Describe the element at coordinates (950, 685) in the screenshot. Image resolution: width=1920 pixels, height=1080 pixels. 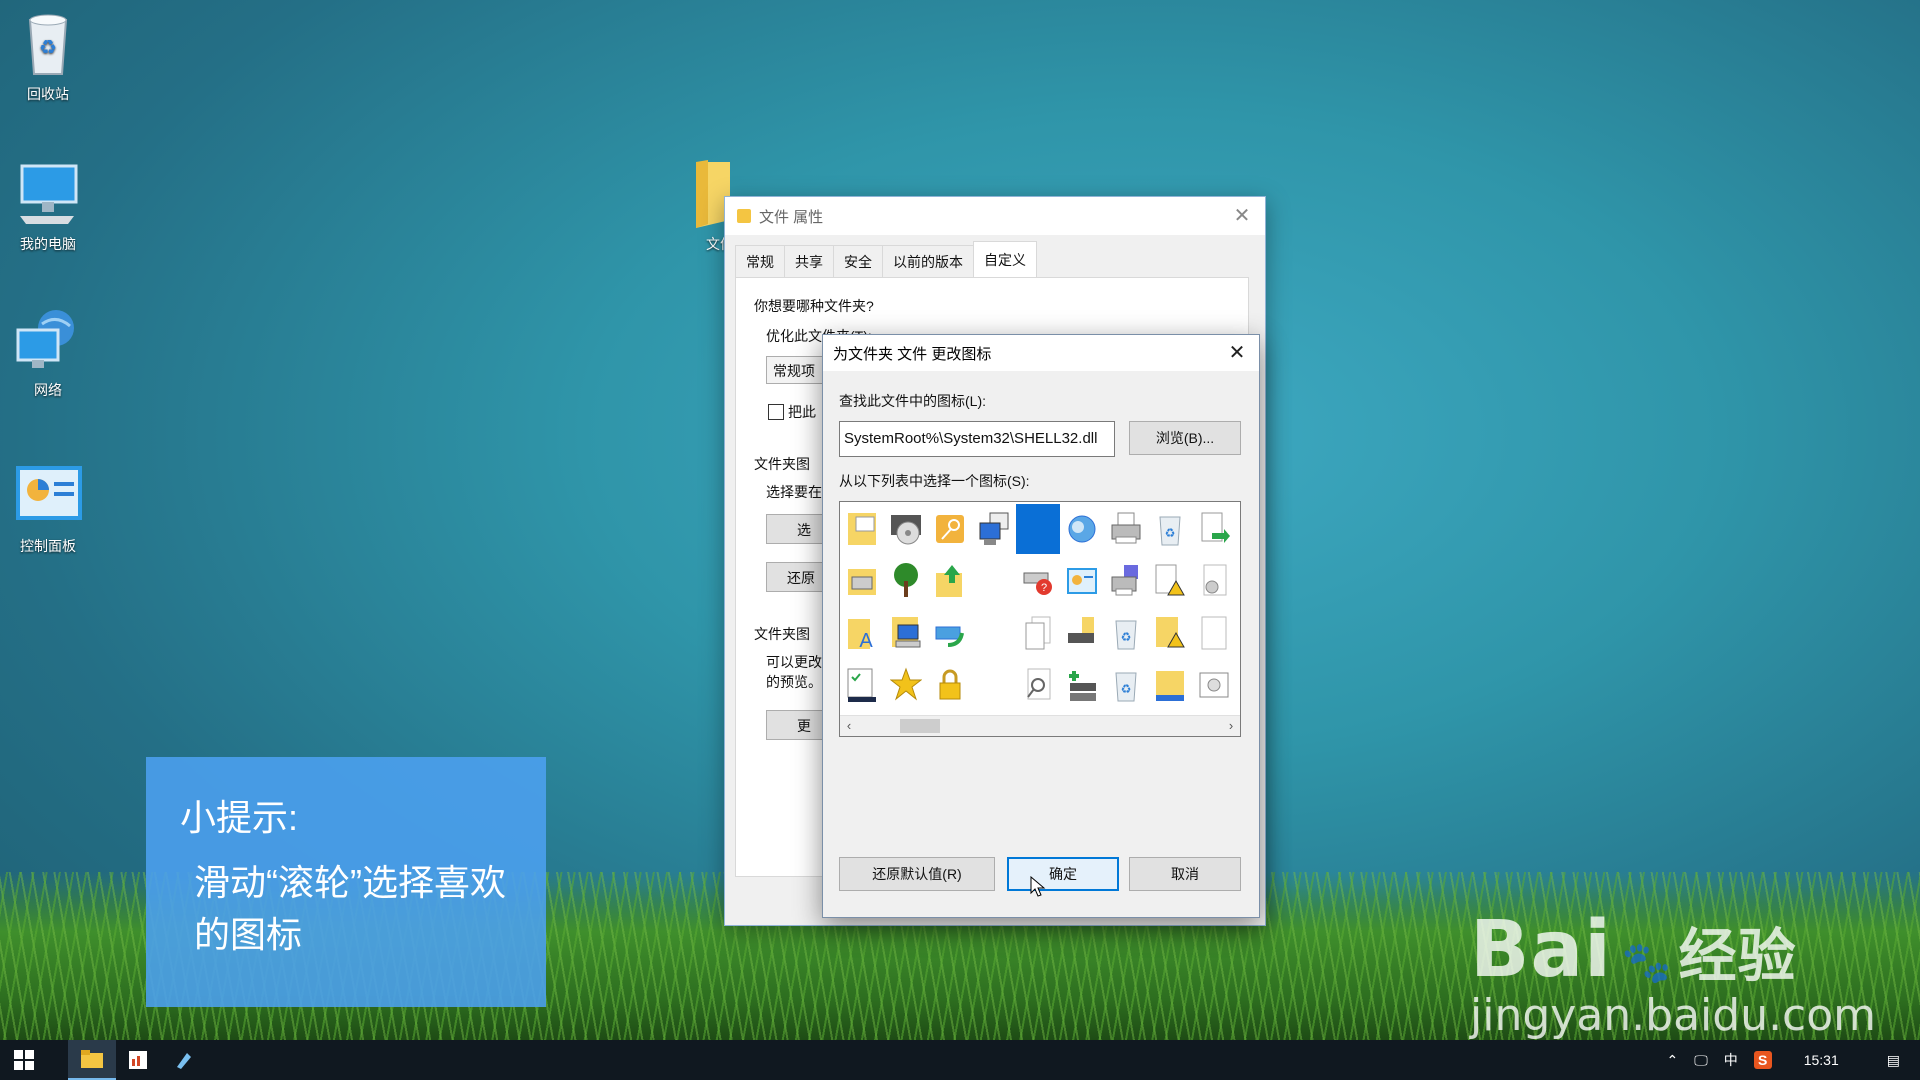
I see `lock-icon` at that location.